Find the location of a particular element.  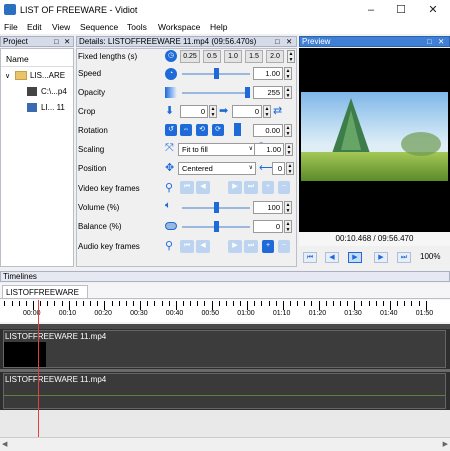

audio-keyframe-add-button: + is located at coordinates (268, 246).